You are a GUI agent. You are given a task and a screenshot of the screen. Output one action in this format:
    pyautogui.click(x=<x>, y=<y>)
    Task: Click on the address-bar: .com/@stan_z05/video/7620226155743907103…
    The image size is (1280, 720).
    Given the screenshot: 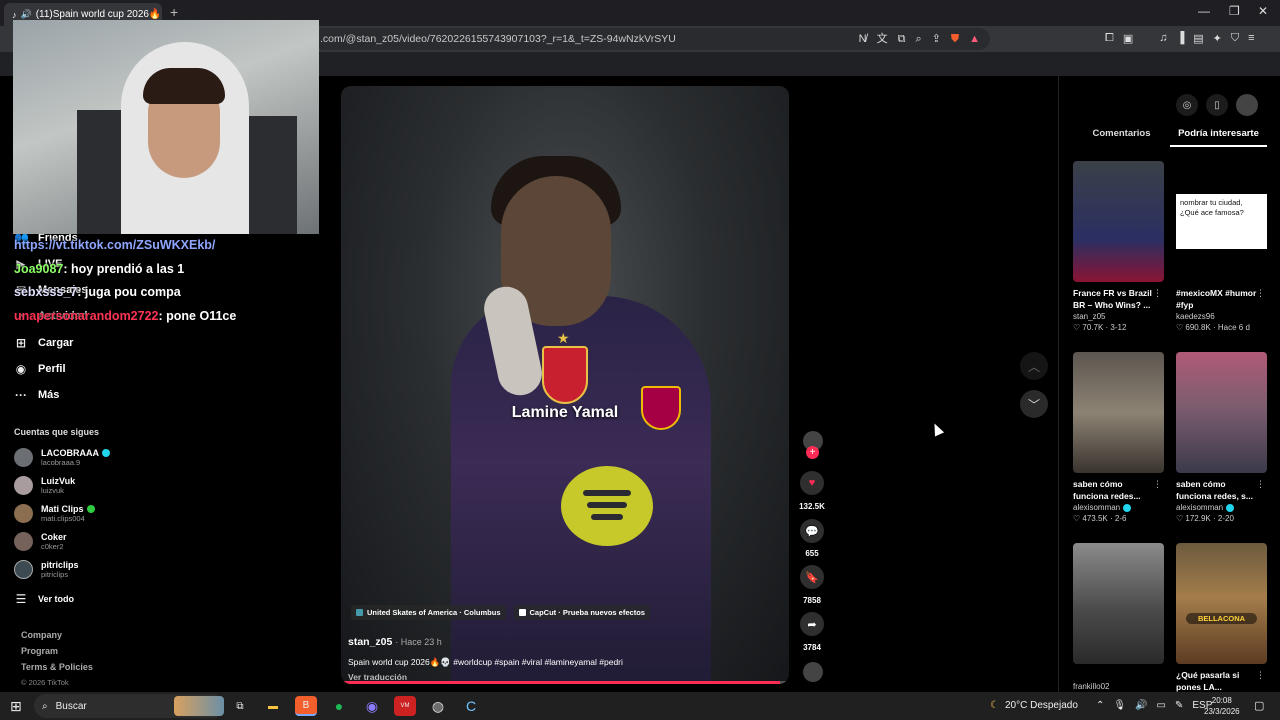 What is the action you would take?
    pyautogui.click(x=651, y=39)
    